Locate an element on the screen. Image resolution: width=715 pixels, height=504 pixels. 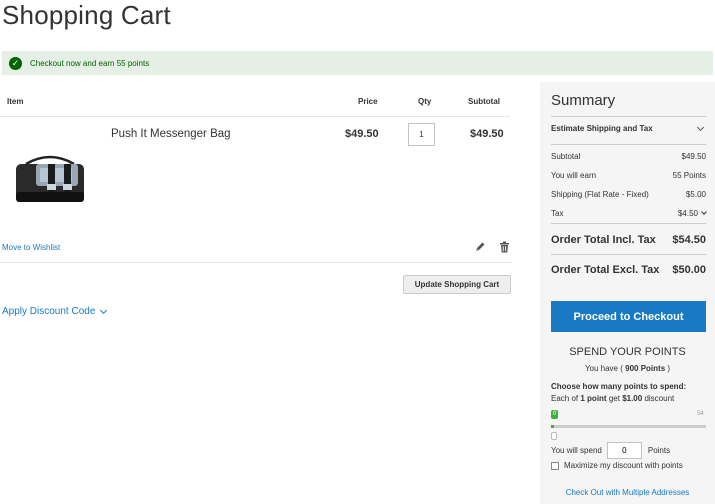
summary-row-total-excl: Order Total Excl. Tax $50.00 is located at coordinates (628, 270).